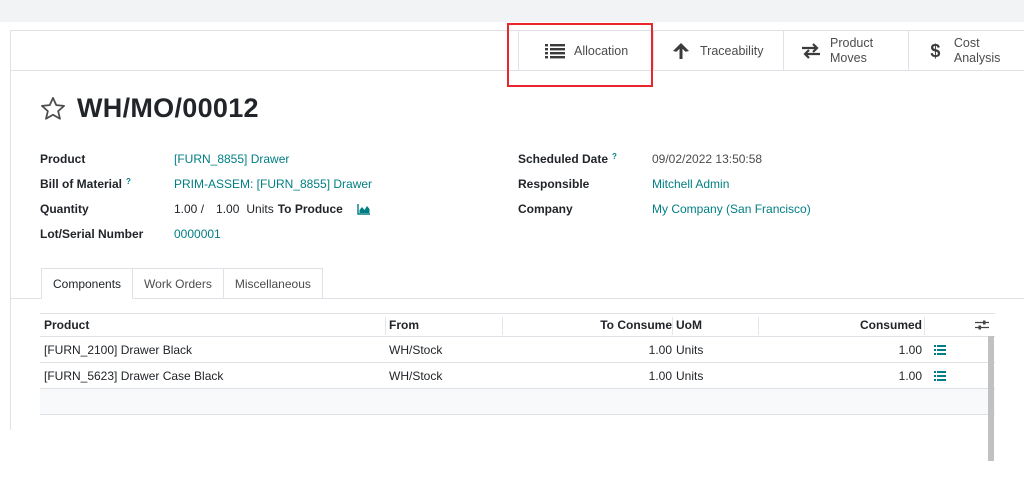  What do you see at coordinates (512, 11) in the screenshot?
I see `top-band` at bounding box center [512, 11].